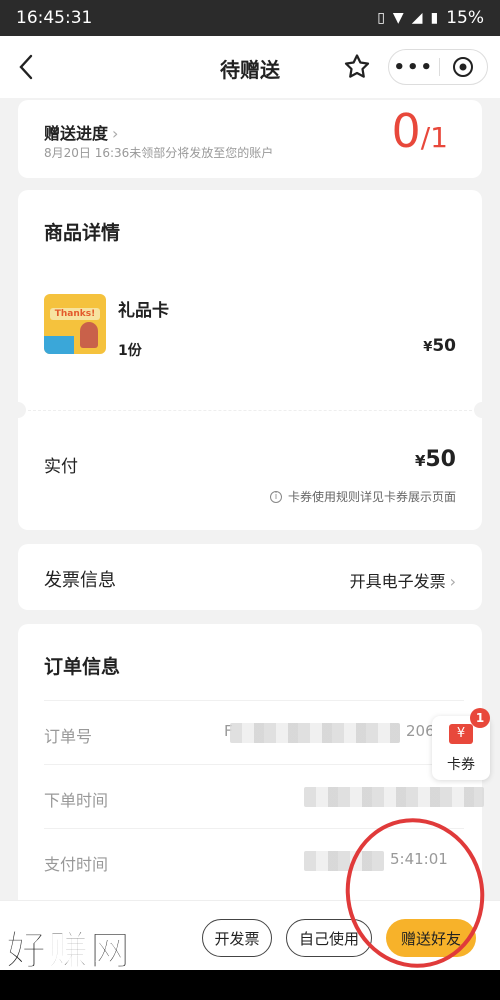 The height and width of the screenshot is (1000, 500). I want to click on progress-count-total: /1, so click(434, 137).